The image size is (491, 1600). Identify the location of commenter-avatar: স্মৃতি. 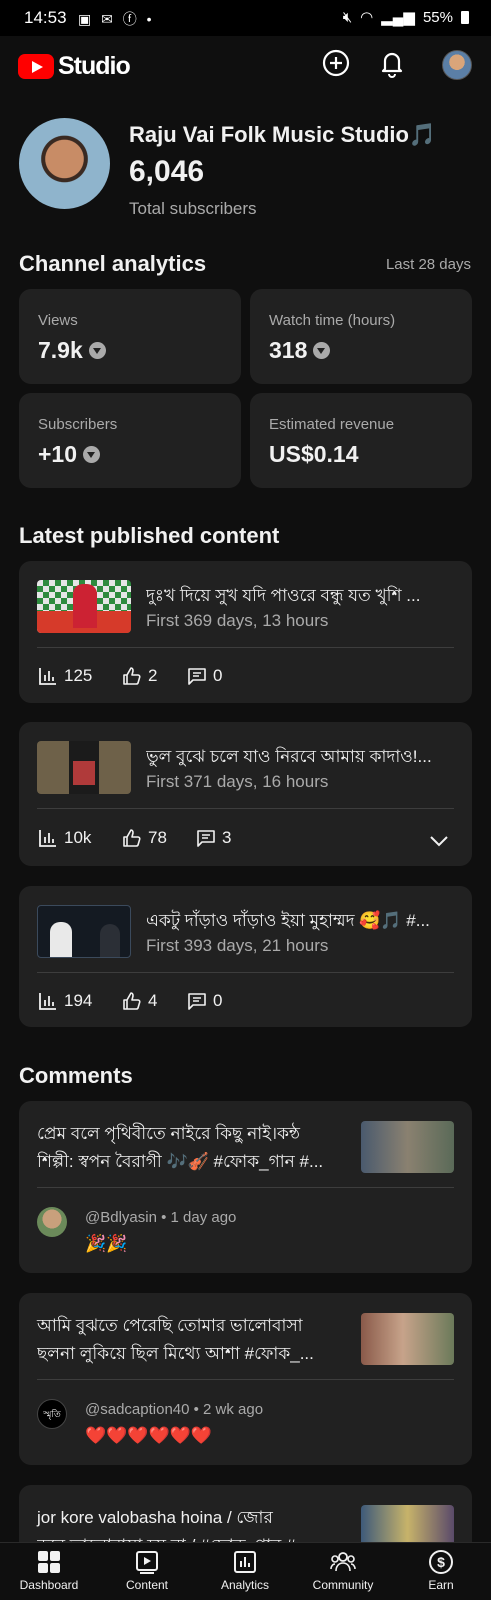
(52, 1414).